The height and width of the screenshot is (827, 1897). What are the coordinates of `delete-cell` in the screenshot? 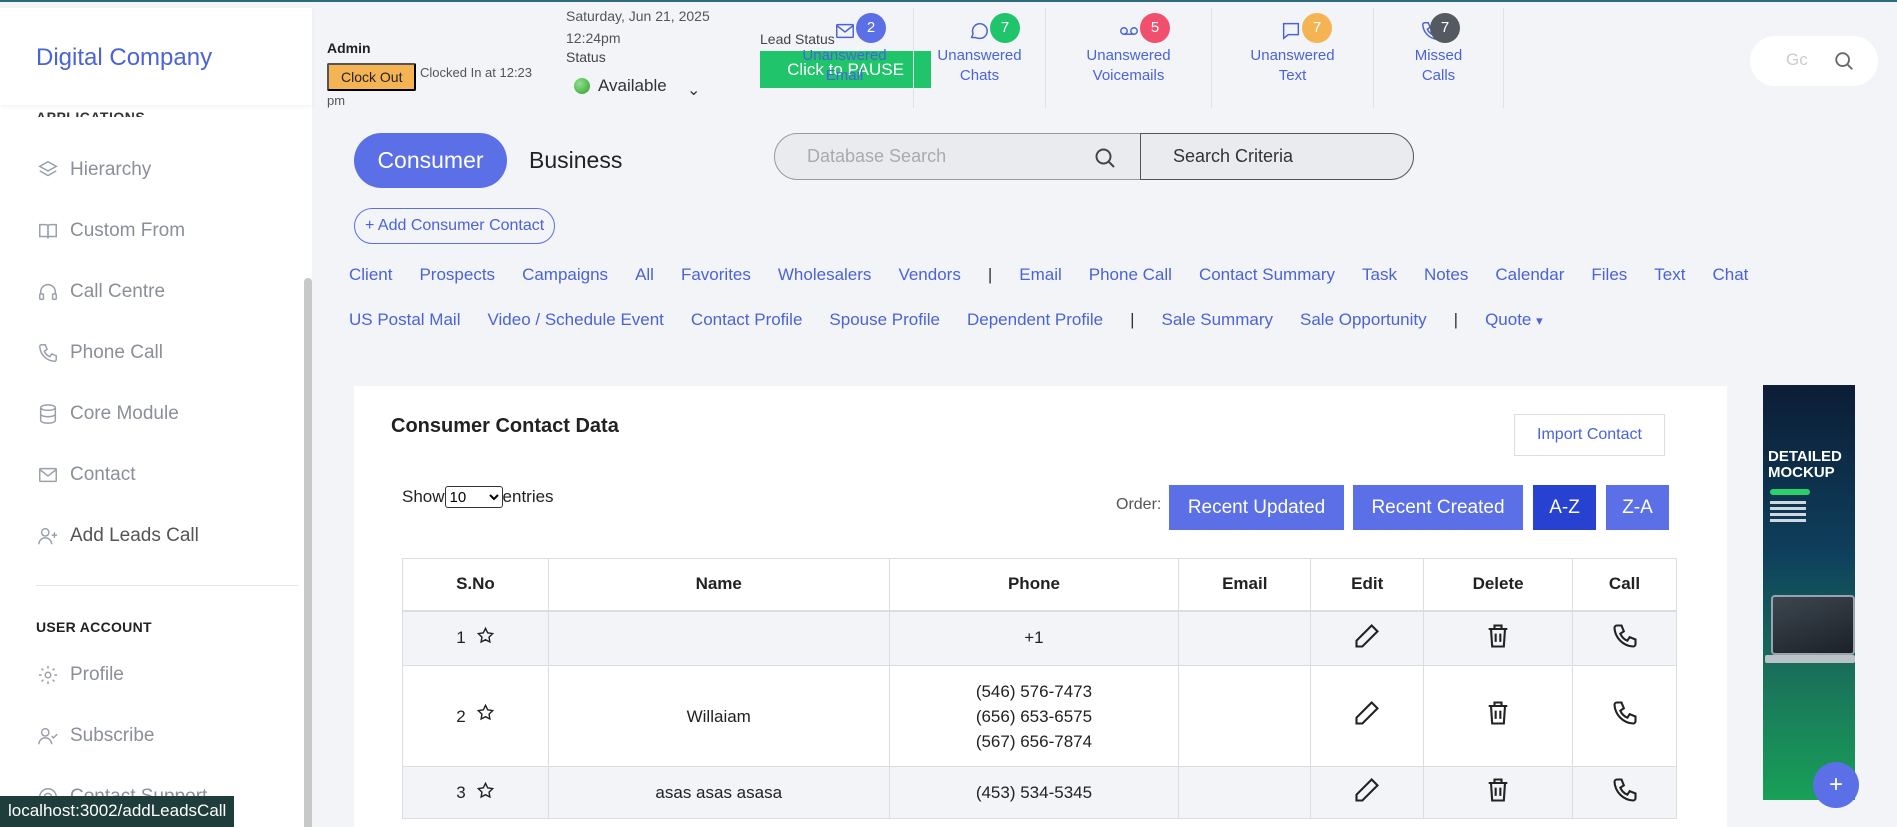 It's located at (1498, 716).